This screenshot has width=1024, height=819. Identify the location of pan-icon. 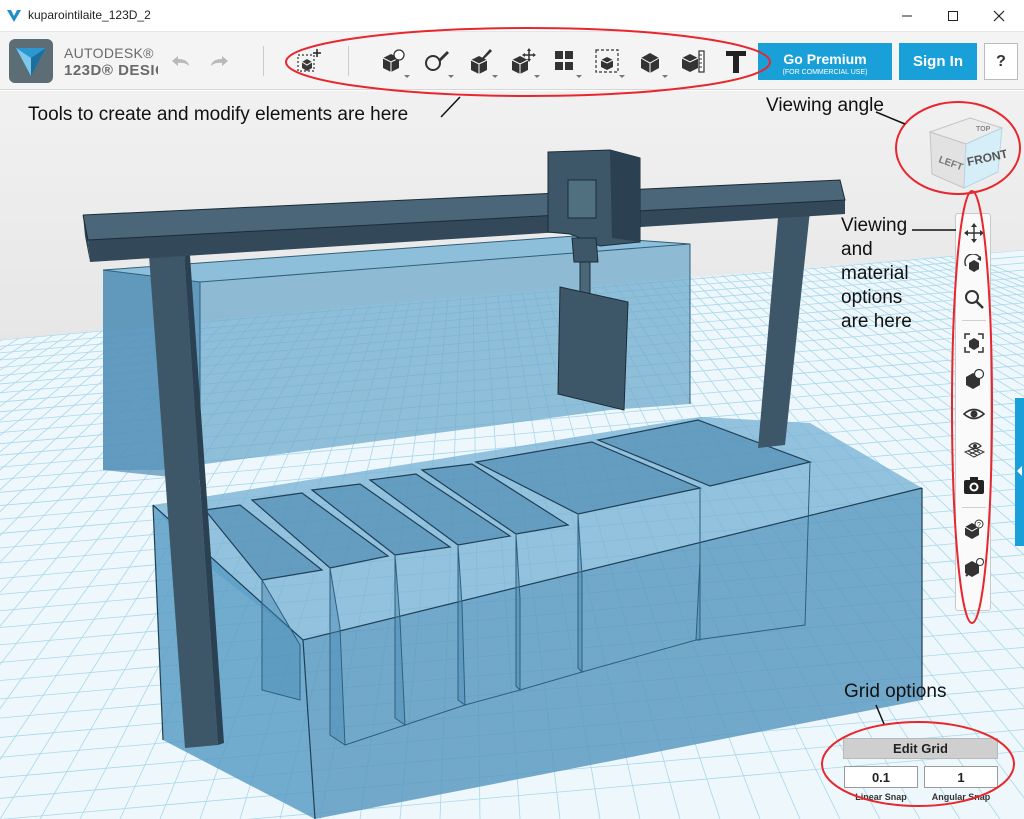
(974, 233).